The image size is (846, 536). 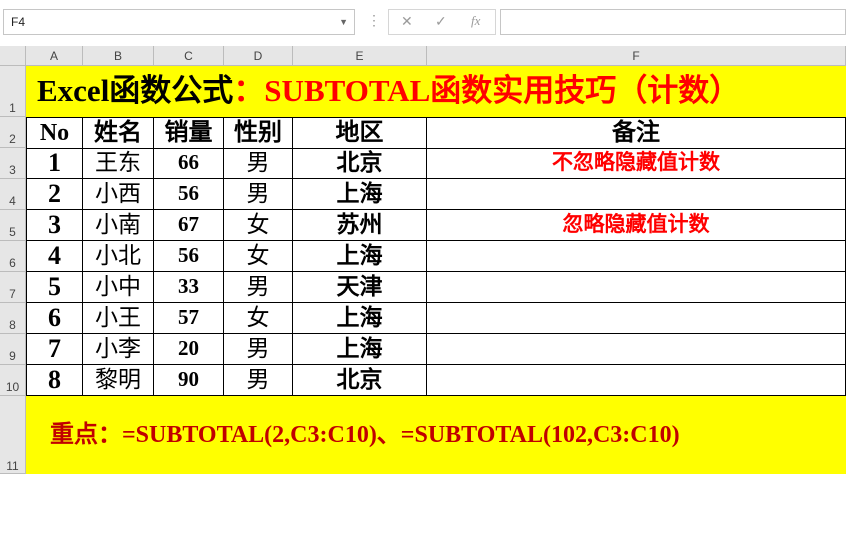 I want to click on cell-notes-row10, so click(x=636, y=380).